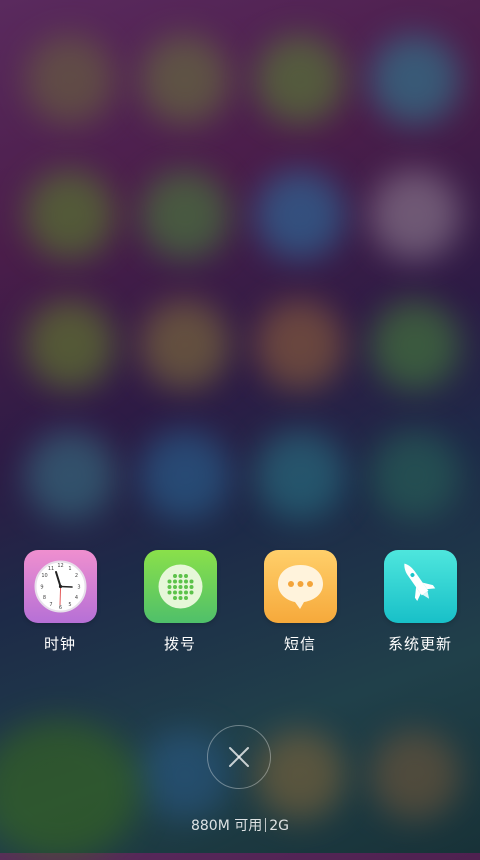 This screenshot has width=480, height=860. Describe the element at coordinates (78, 588) in the screenshot. I see `svg-text: 3` at that location.